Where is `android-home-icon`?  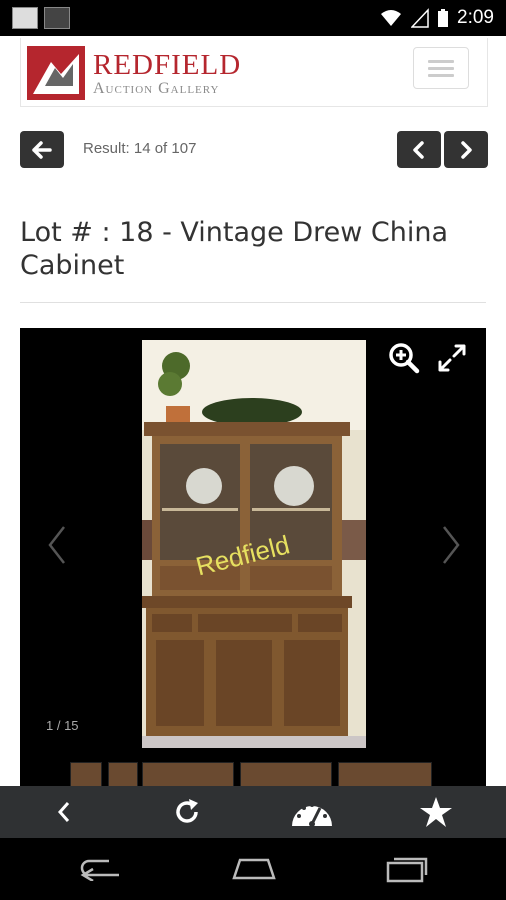
android-home-icon is located at coordinates (254, 869).